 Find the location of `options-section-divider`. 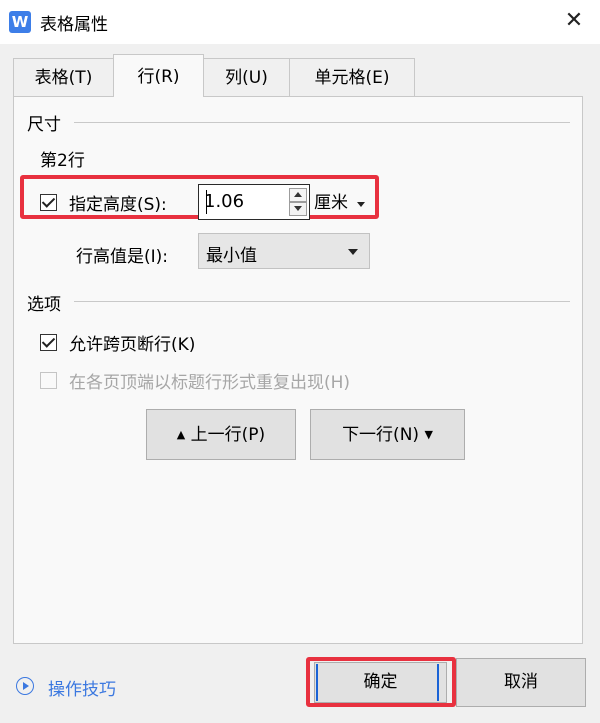

options-section-divider is located at coordinates (322, 301).